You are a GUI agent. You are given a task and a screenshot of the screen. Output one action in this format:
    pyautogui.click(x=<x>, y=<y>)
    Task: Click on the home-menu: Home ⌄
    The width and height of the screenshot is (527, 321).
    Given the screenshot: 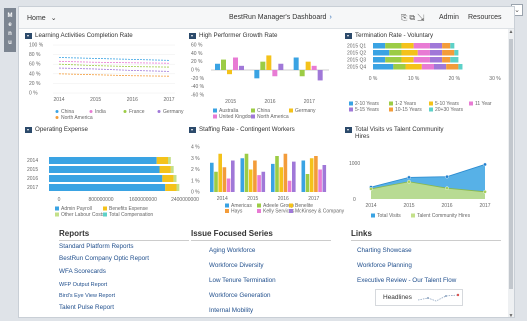 What is the action you would take?
    pyautogui.click(x=42, y=18)
    